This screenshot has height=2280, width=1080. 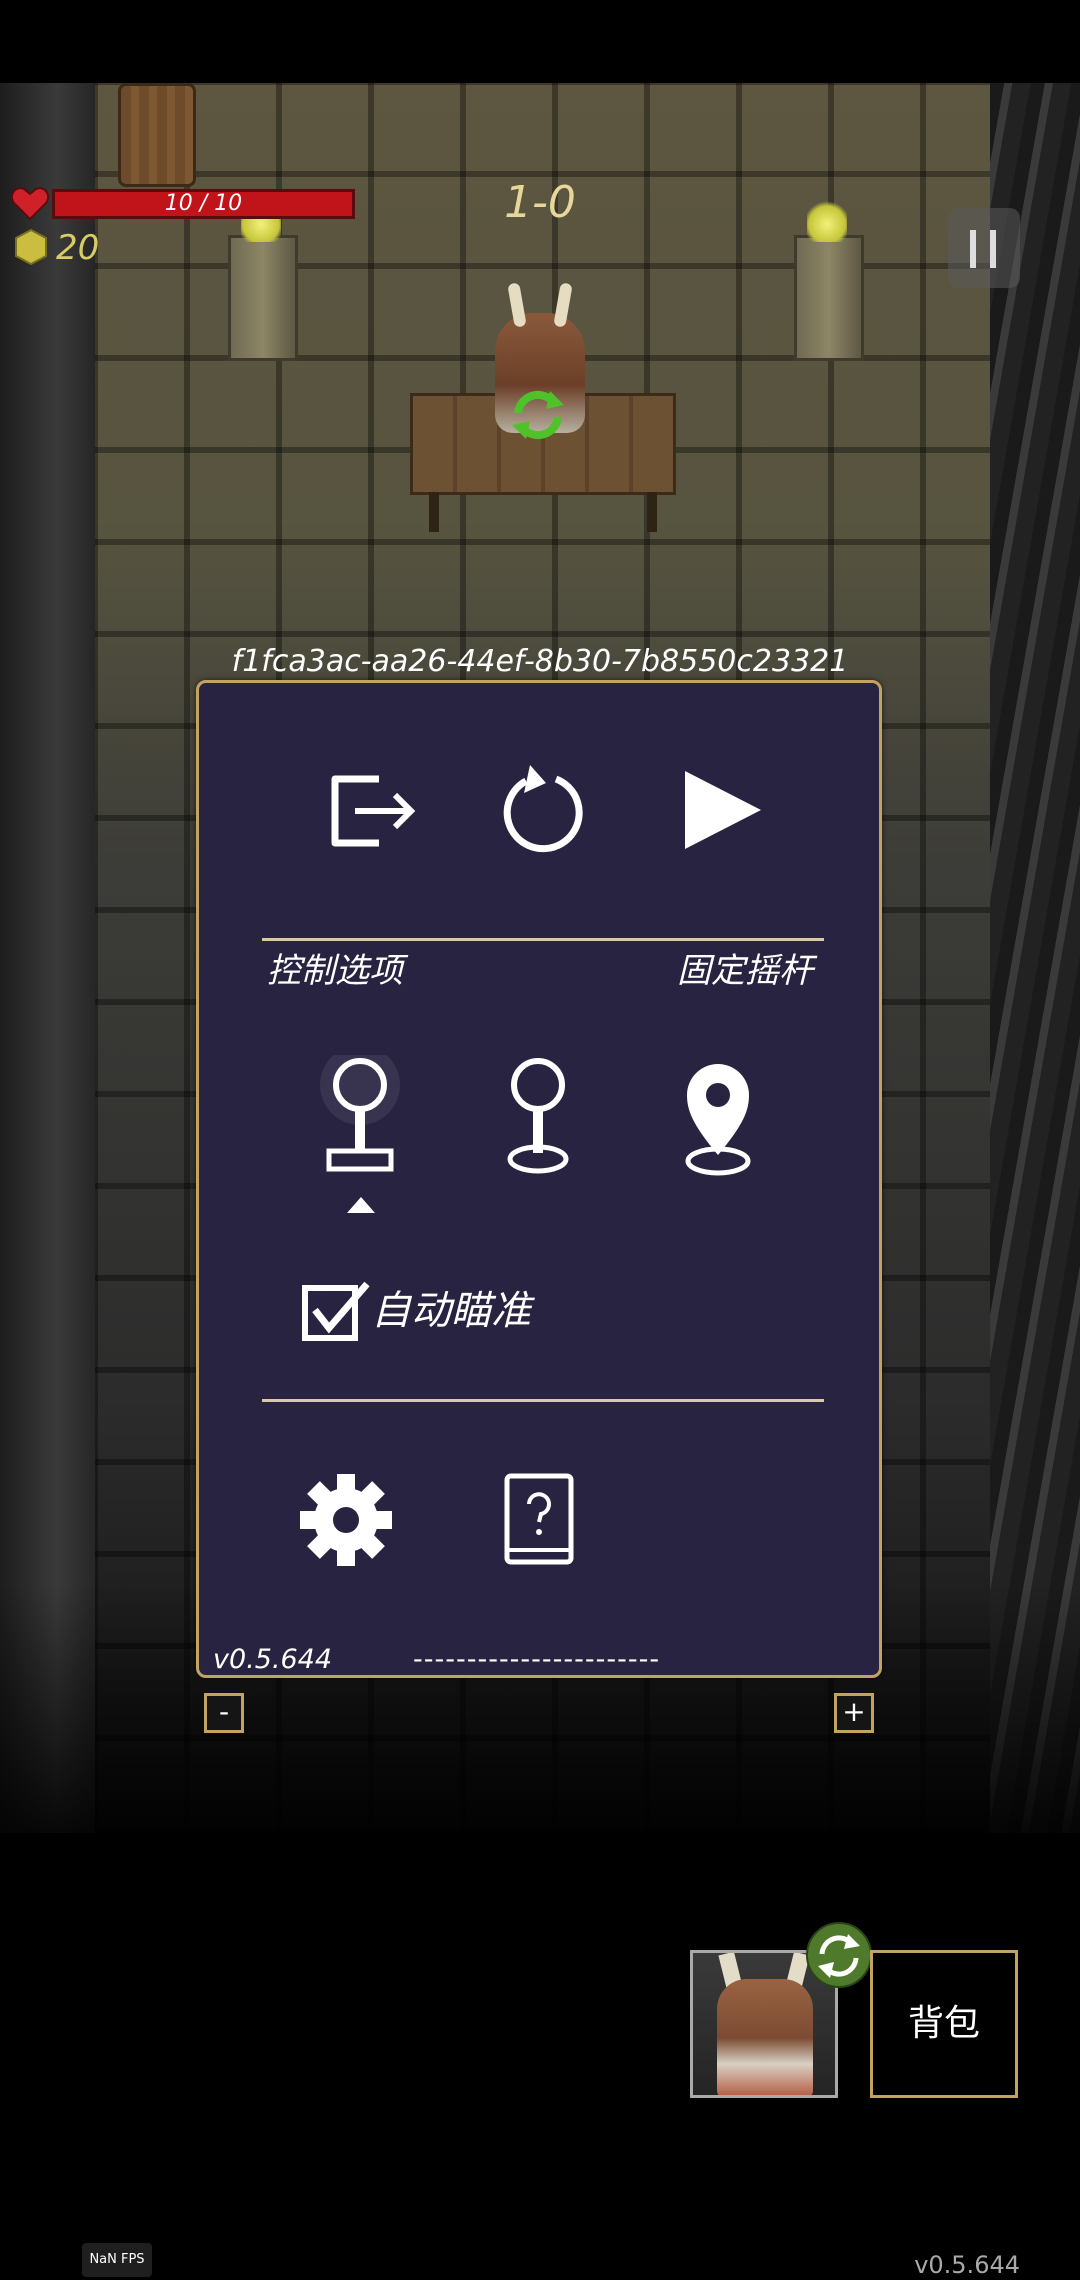 I want to click on divider-bottom, so click(x=543, y=1400).